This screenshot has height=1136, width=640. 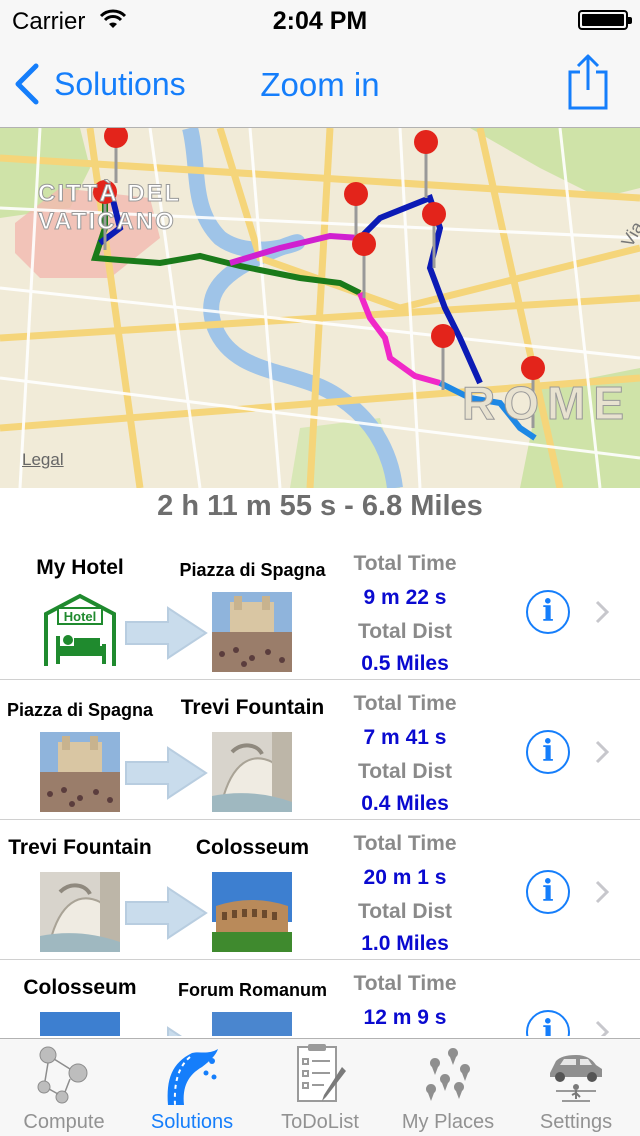 I want to click on leg-to-name: Trevi Fountain, so click(x=252, y=707).